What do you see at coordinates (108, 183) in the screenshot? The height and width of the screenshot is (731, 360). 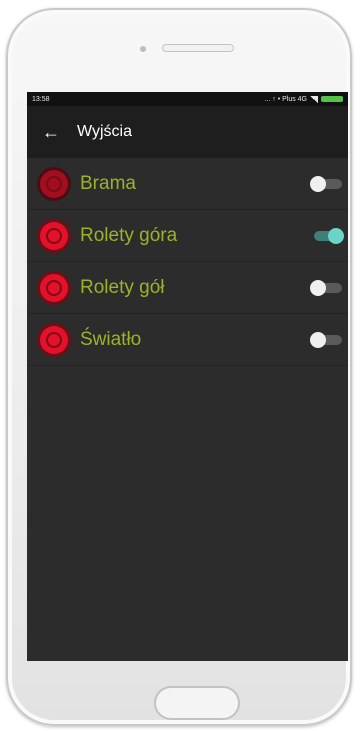 I see `output-label: Brama` at bounding box center [108, 183].